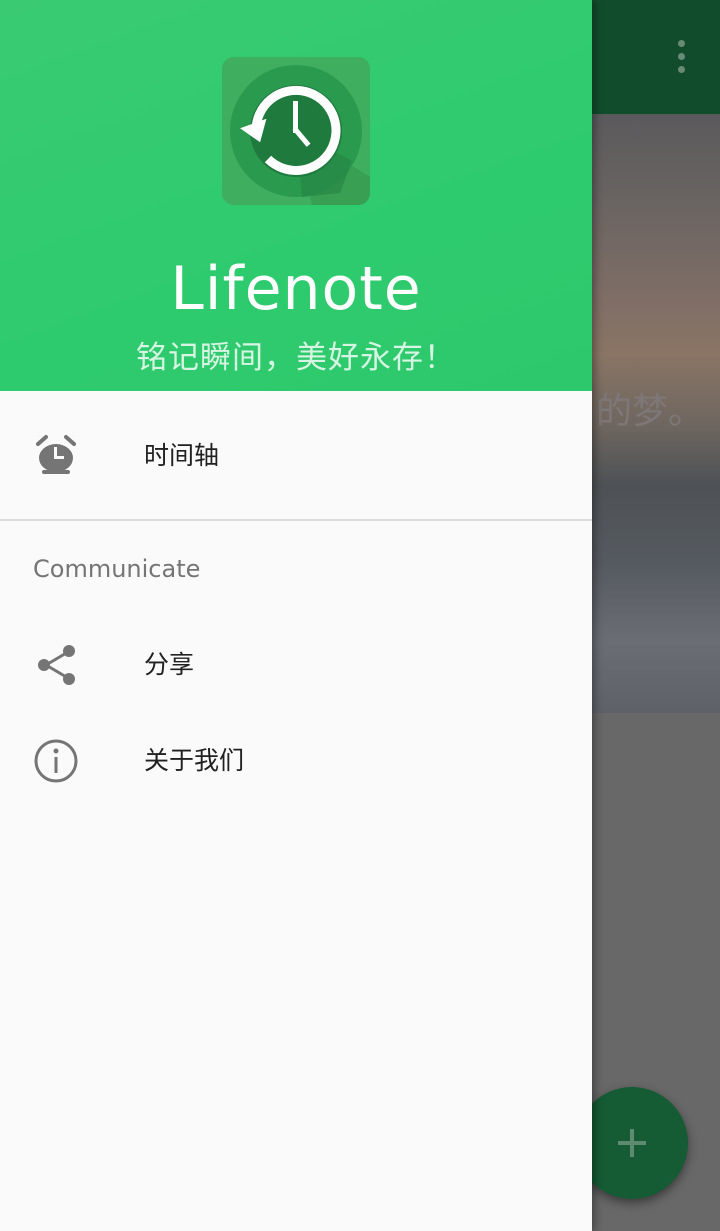 The width and height of the screenshot is (720, 1231). Describe the element at coordinates (56, 454) in the screenshot. I see `alarm-clock-icon` at that location.